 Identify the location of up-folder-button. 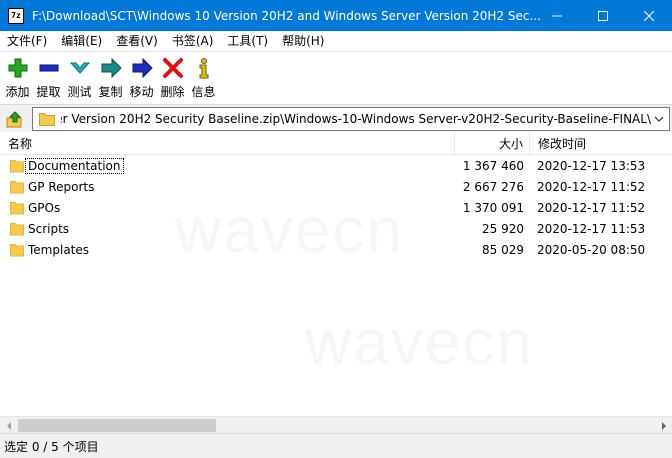
(15, 119).